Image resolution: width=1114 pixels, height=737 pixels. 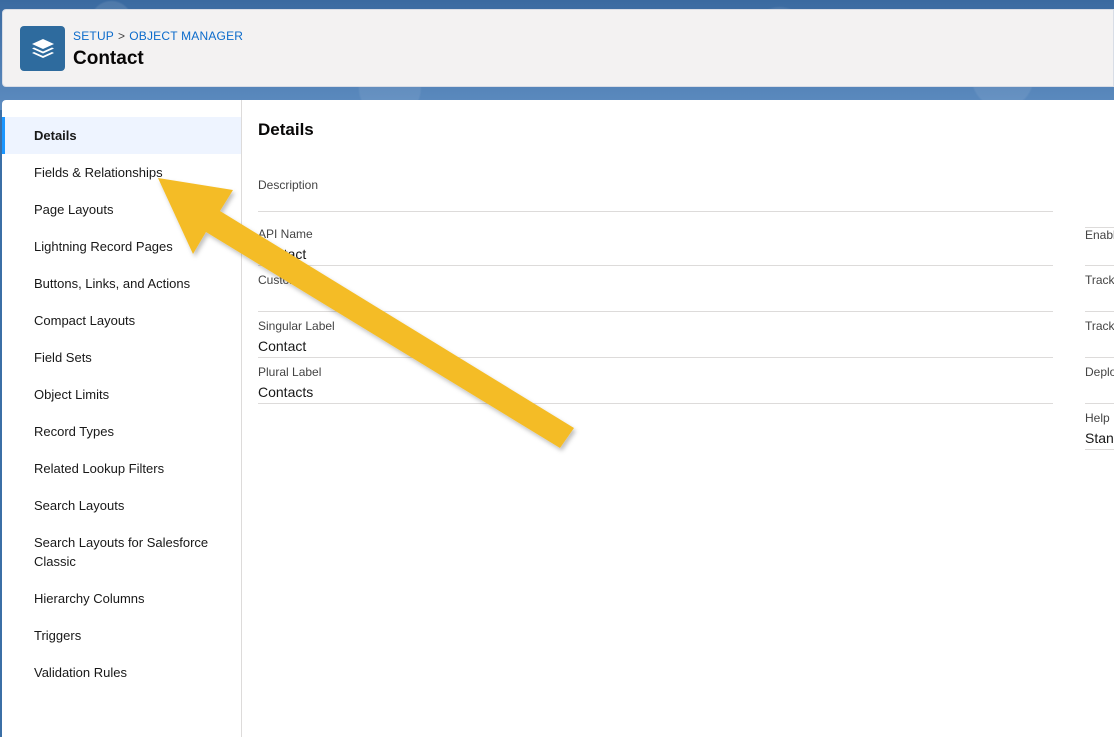 What do you see at coordinates (279, 280) in the screenshot?
I see `field-label: Custom` at bounding box center [279, 280].